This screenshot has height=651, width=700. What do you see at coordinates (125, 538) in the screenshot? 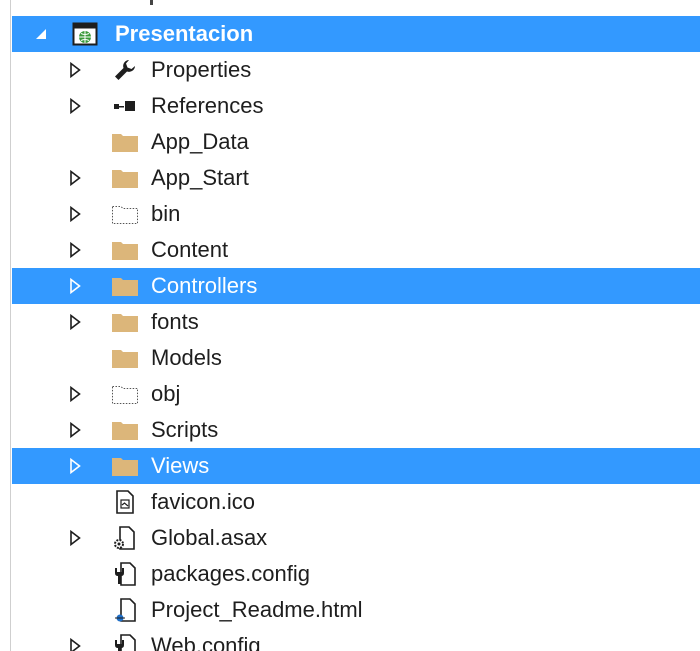
I see `asax-file-icon` at bounding box center [125, 538].